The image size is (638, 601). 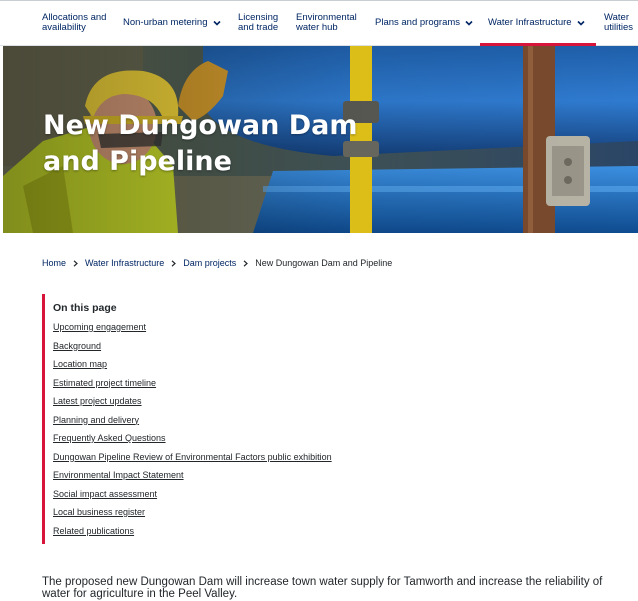 I want to click on nav-label: Water utilities, so click(x=619, y=22).